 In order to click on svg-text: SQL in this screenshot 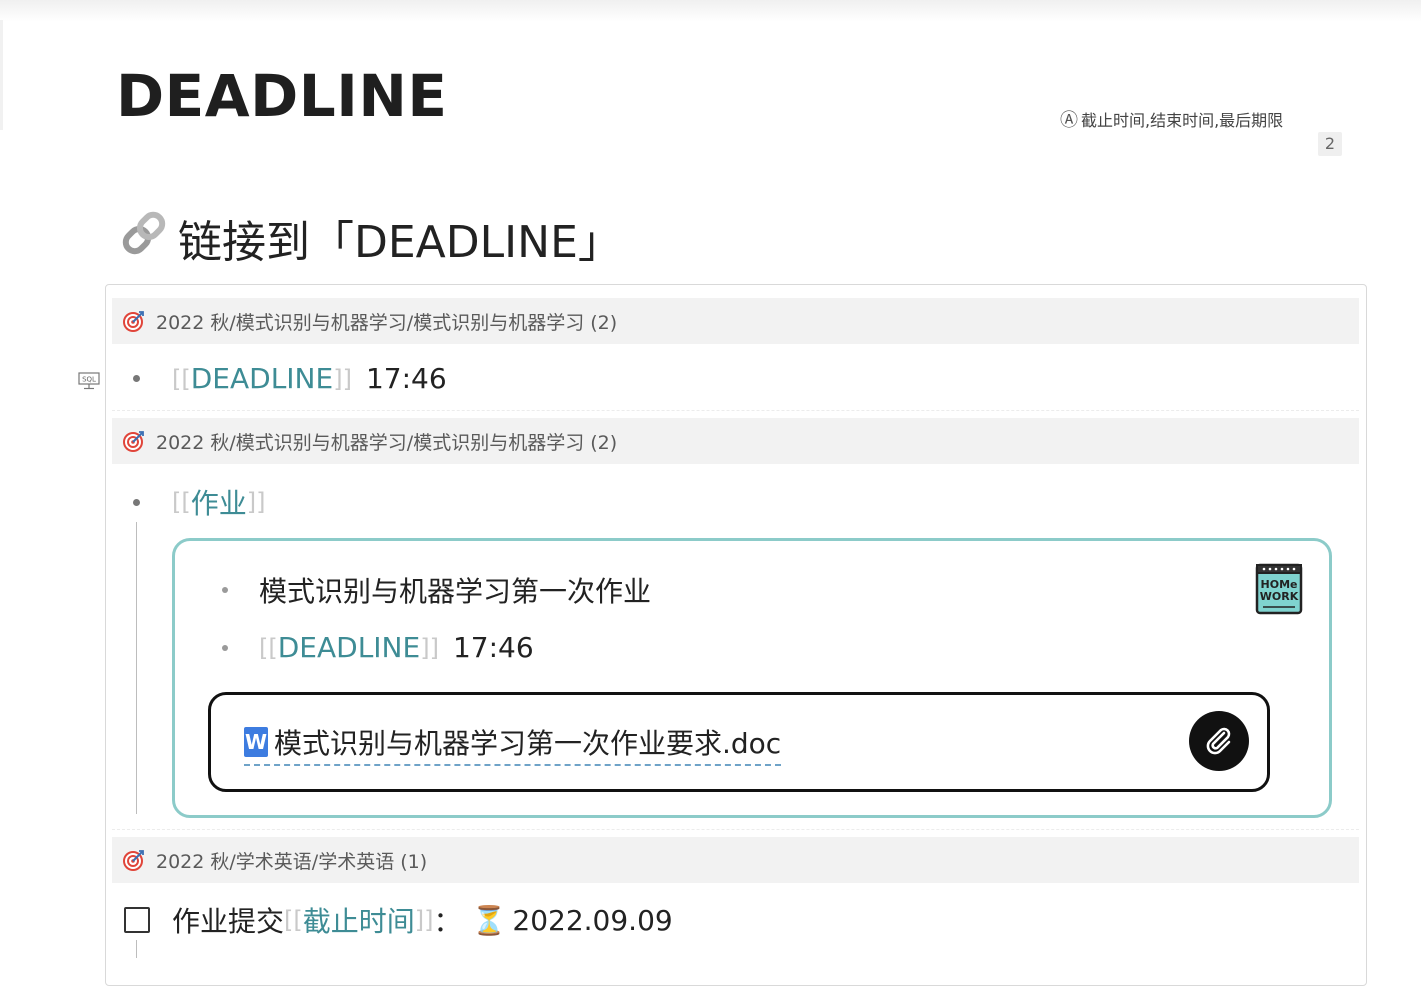, I will do `click(89, 380)`.